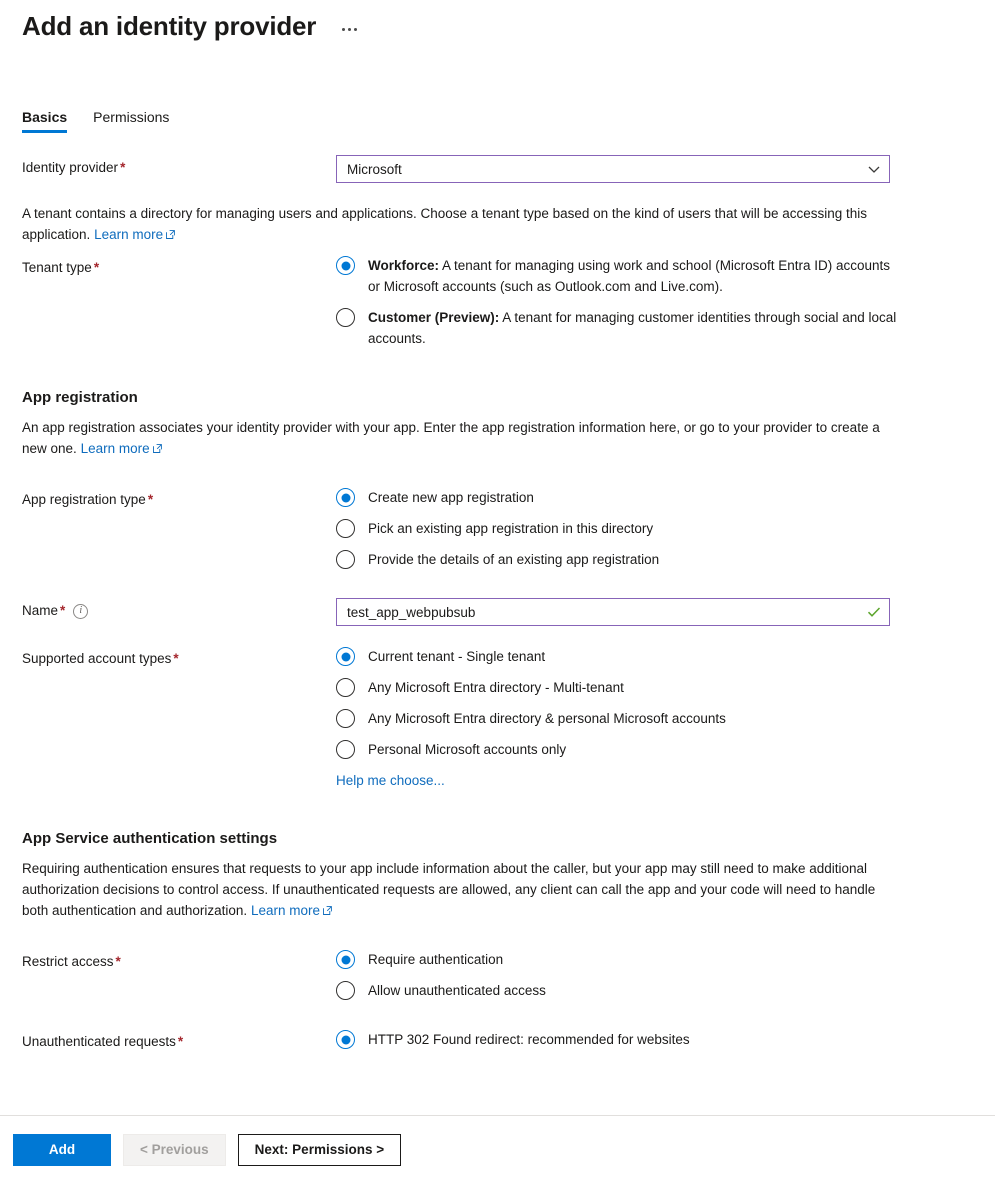 The height and width of the screenshot is (1183, 995). Describe the element at coordinates (374, 169) in the screenshot. I see `identity-provider-value: Microsoft` at that location.